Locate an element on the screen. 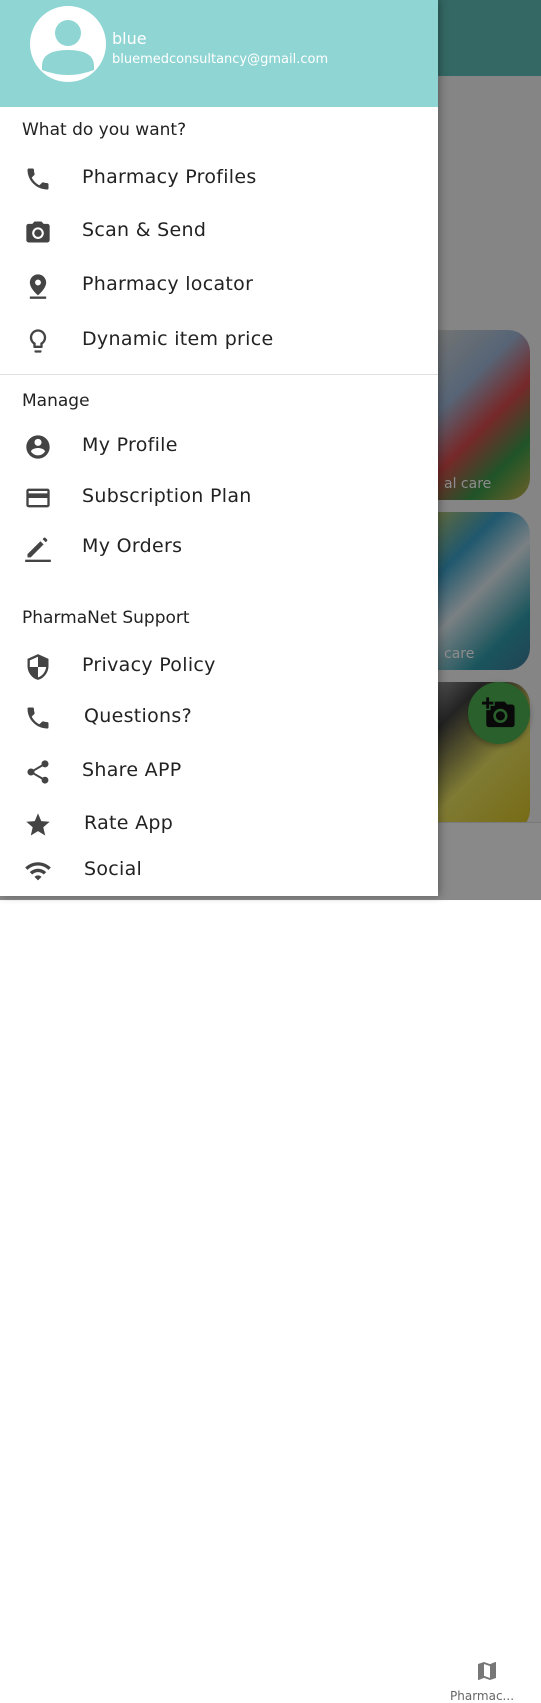 The width and height of the screenshot is (541, 1703). wifi-icon is located at coordinates (38, 871).